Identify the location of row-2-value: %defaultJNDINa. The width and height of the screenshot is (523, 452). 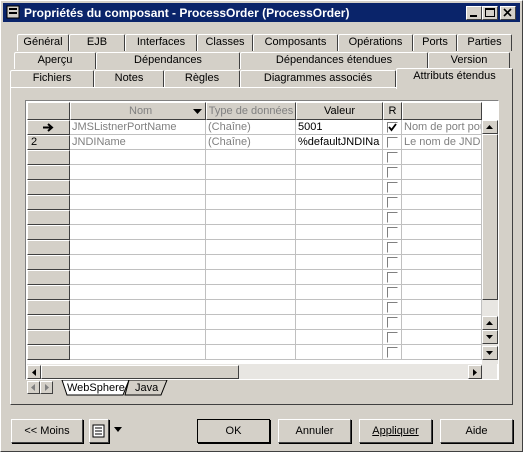
(339, 142).